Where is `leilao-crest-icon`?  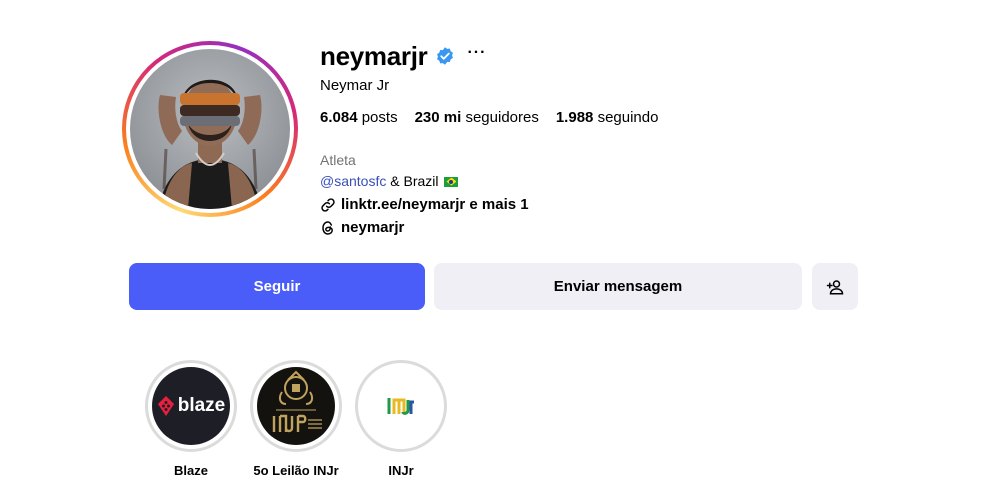
leilao-crest-icon is located at coordinates (297, 401).